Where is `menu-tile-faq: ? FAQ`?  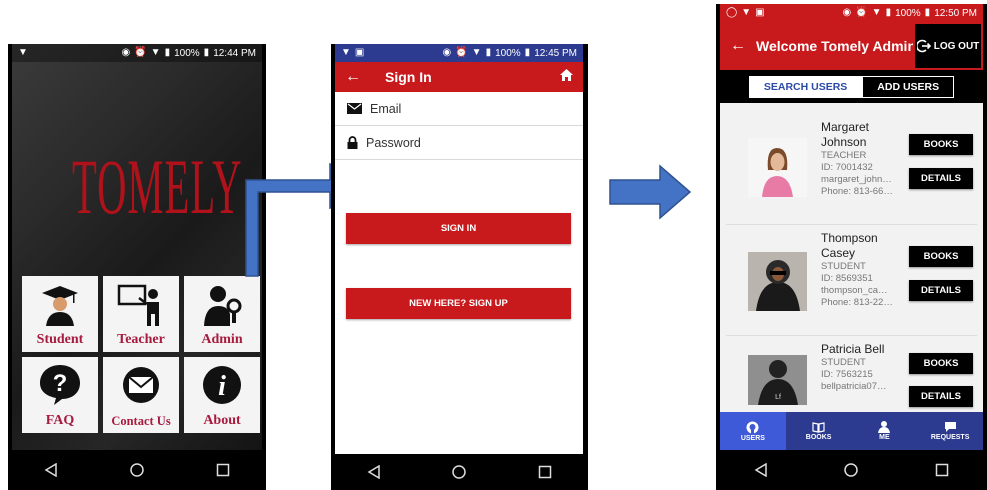
menu-tile-faq: ? FAQ is located at coordinates (60, 395).